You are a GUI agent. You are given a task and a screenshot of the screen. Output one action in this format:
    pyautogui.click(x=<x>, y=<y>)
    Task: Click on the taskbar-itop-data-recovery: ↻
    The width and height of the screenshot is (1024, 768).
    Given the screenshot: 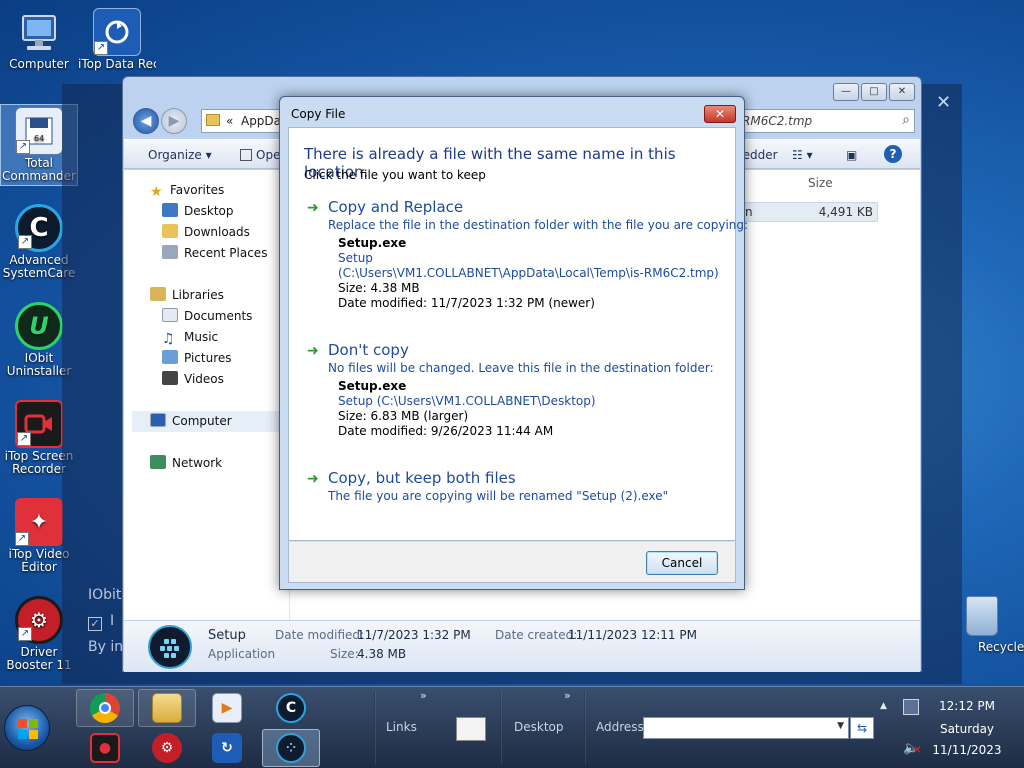 What is the action you would take?
    pyautogui.click(x=227, y=748)
    